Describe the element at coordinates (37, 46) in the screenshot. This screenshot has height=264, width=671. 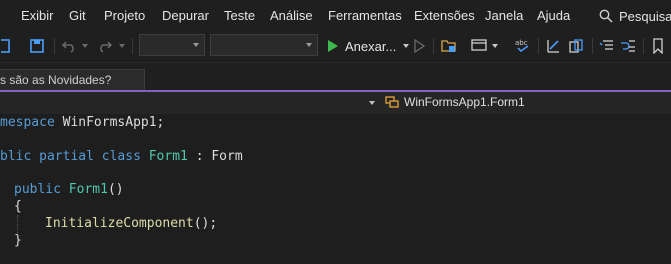
I see `save-all-icon` at that location.